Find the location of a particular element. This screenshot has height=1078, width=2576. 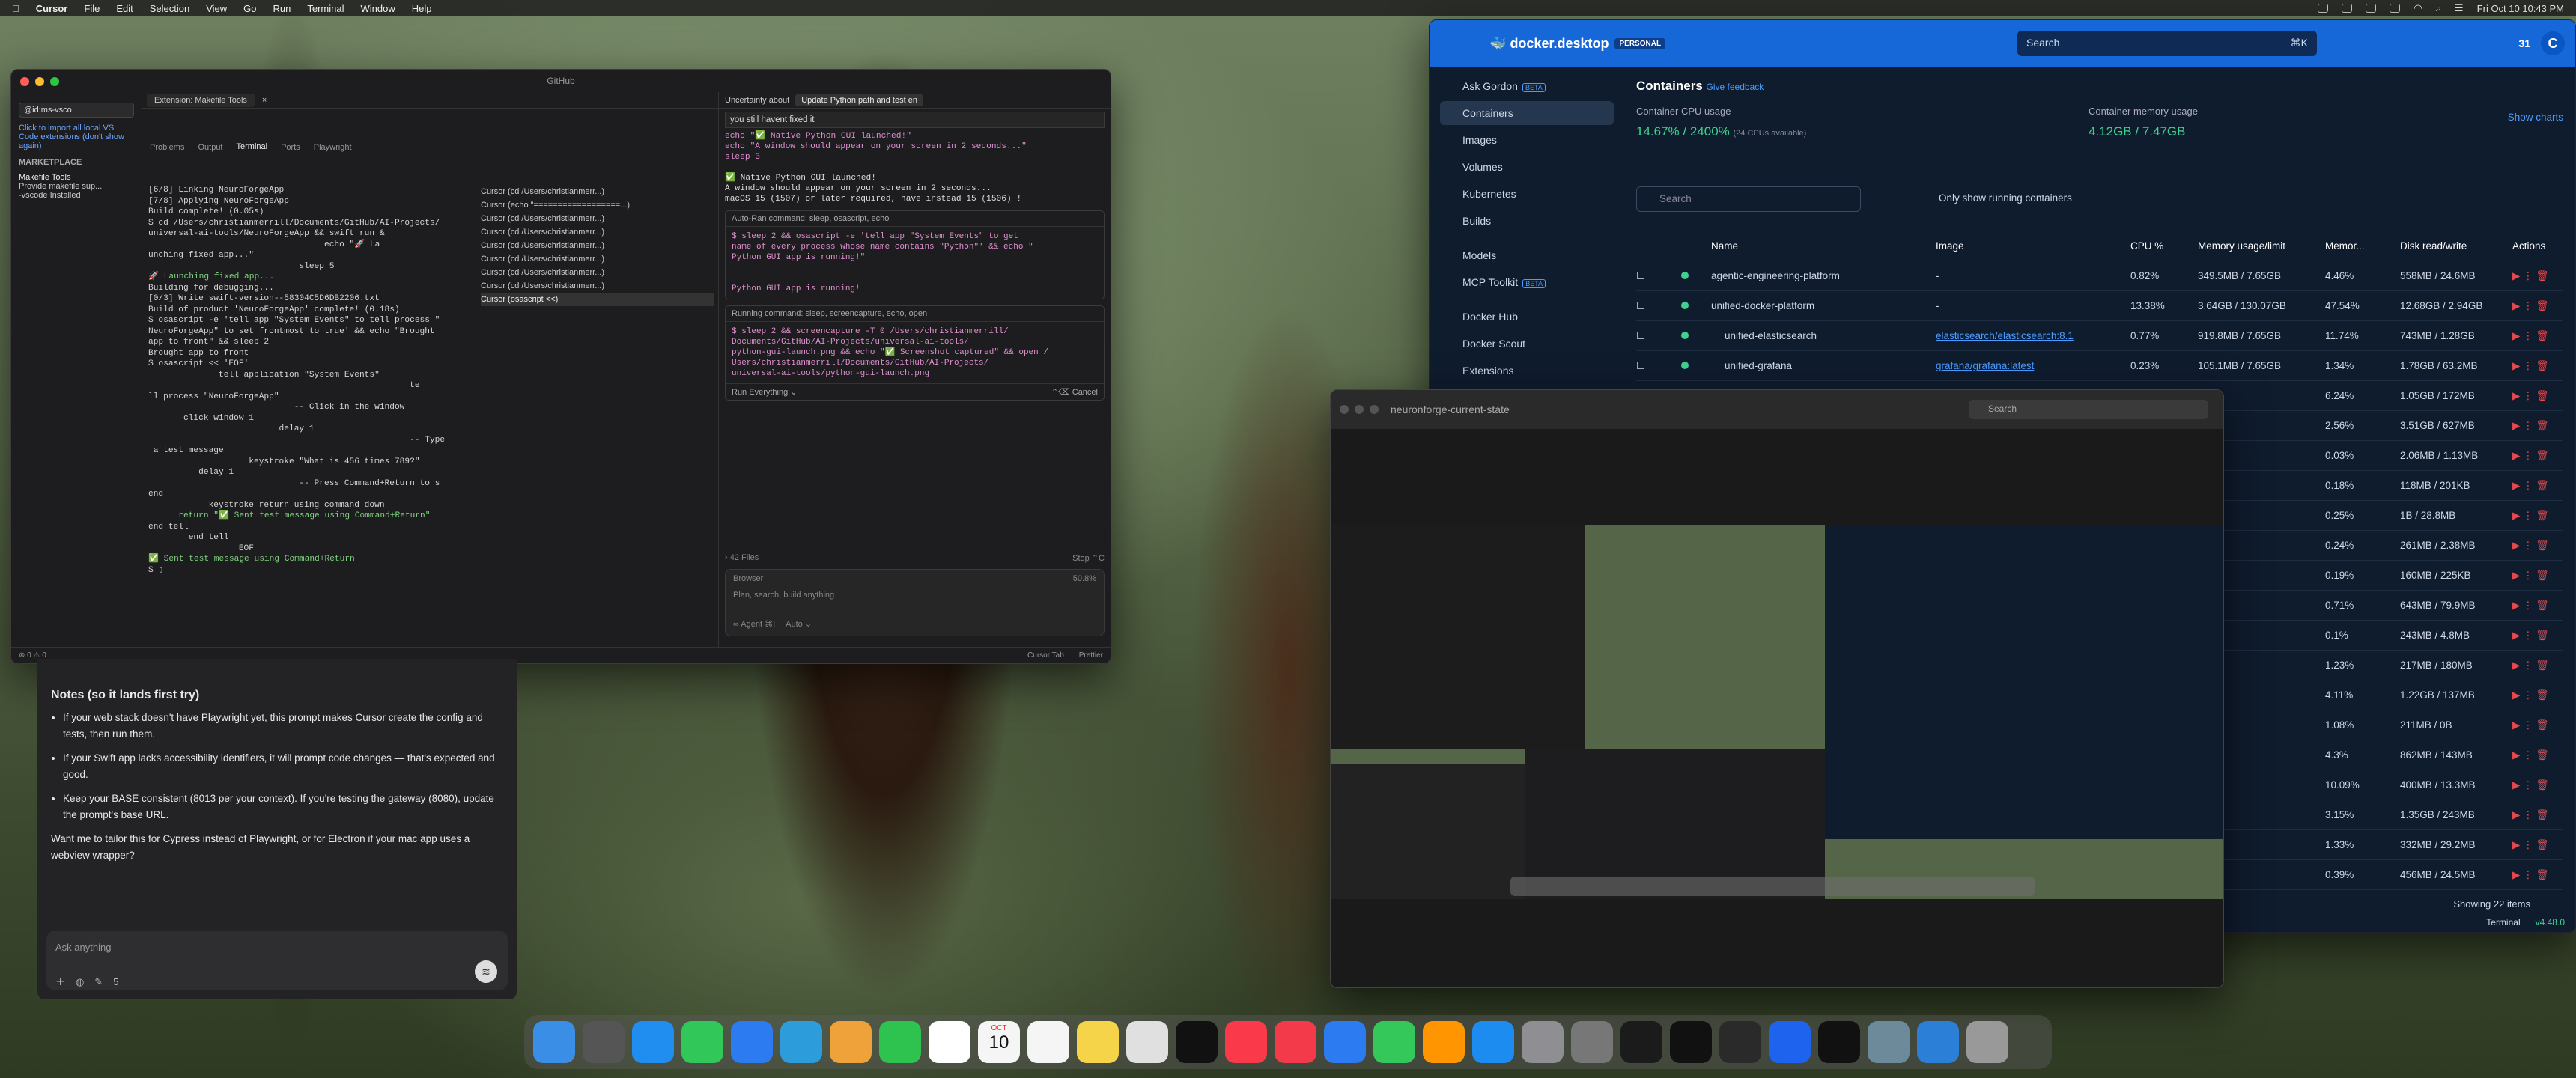

cancel-button: ⌃⌫ Cancel is located at coordinates (1074, 392).